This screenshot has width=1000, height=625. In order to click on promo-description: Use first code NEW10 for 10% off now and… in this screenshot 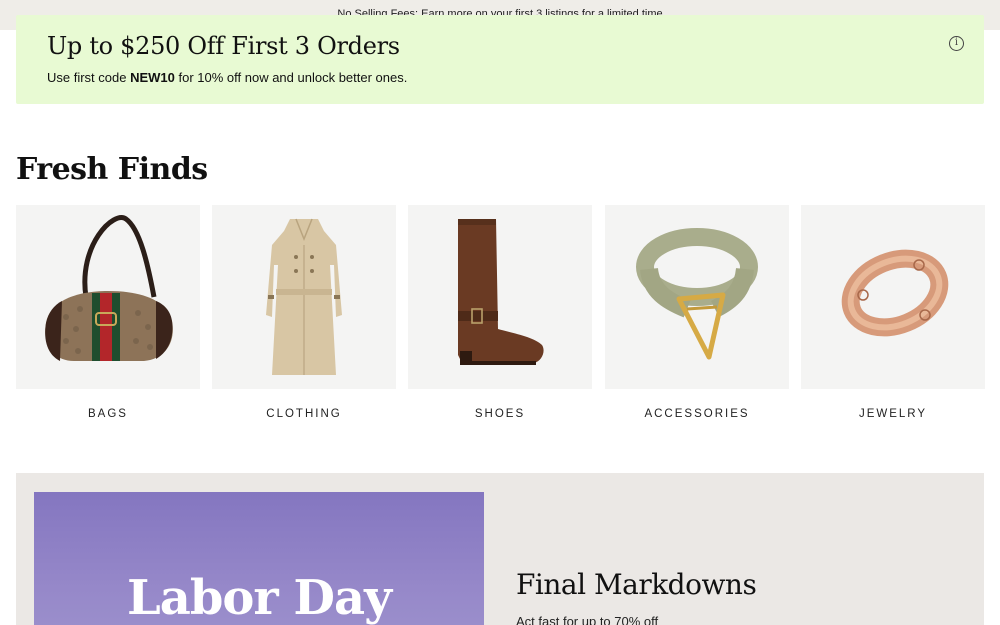, I will do `click(227, 77)`.